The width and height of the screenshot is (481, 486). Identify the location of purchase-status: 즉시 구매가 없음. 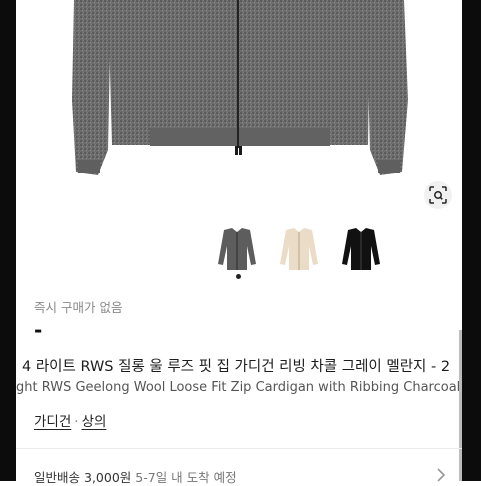
(78, 307).